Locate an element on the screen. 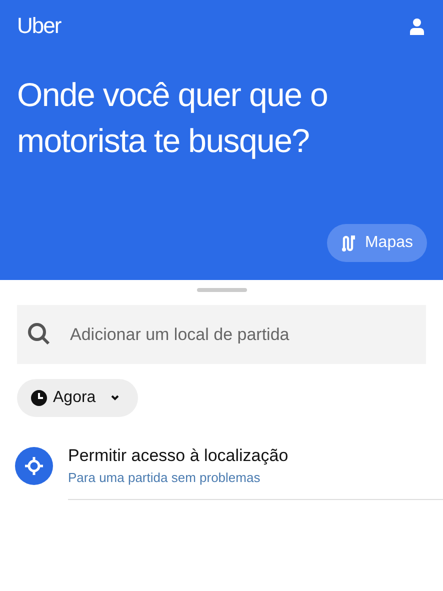  search-field: Adicionar um local de partida is located at coordinates (221, 334).